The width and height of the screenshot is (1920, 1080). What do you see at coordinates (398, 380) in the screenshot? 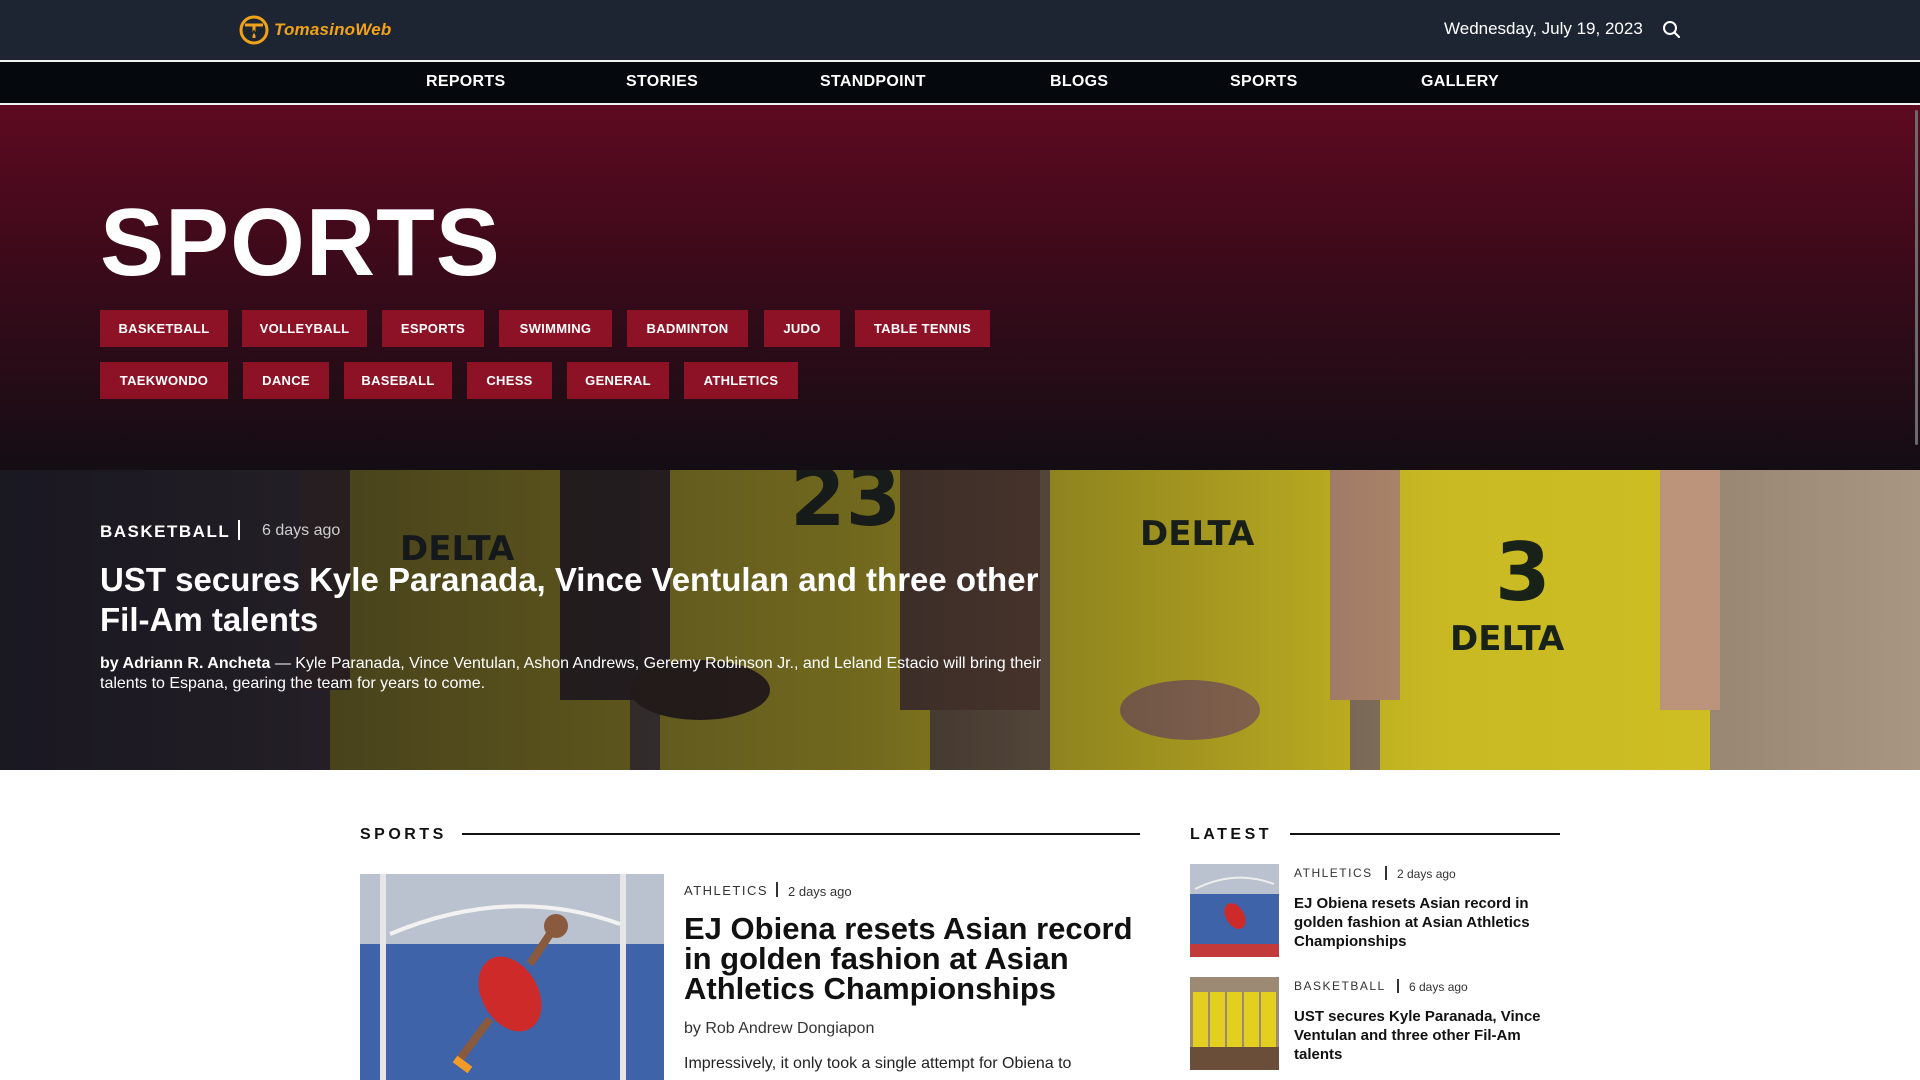
I see `tag-baseball: BASEBALL` at bounding box center [398, 380].